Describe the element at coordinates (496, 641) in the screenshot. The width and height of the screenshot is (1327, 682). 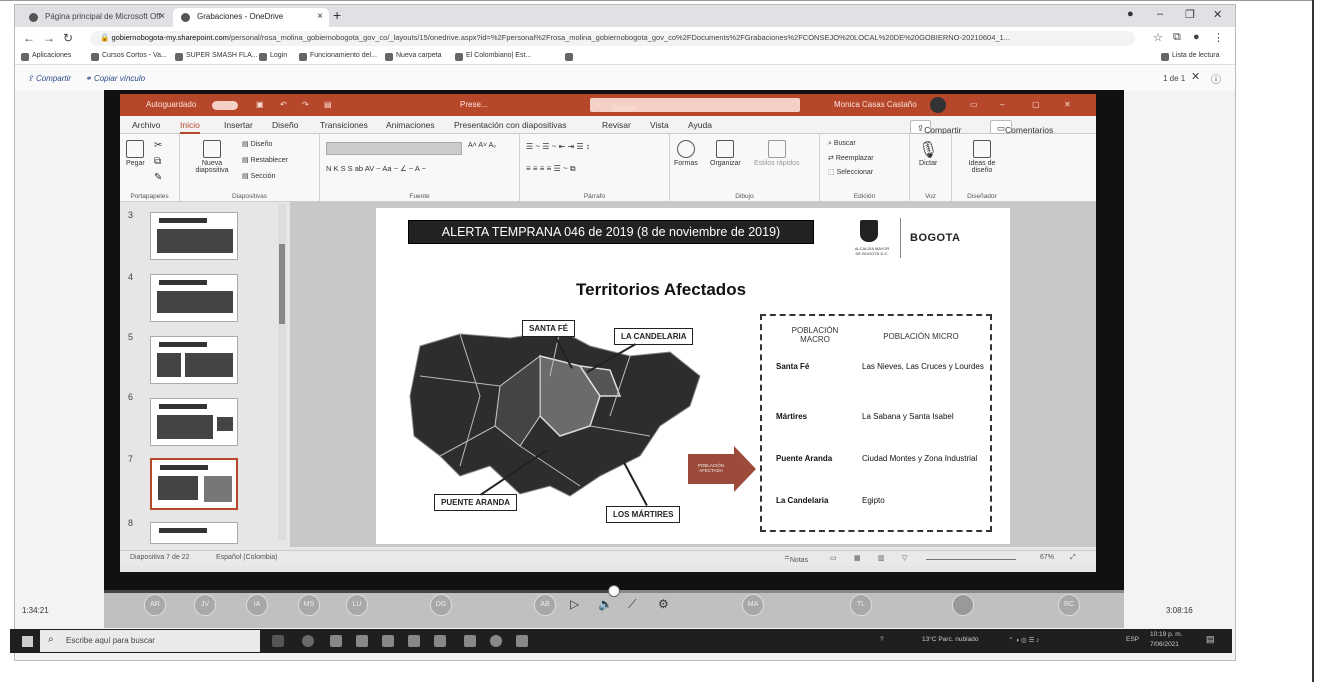
I see `chrome-icon` at that location.